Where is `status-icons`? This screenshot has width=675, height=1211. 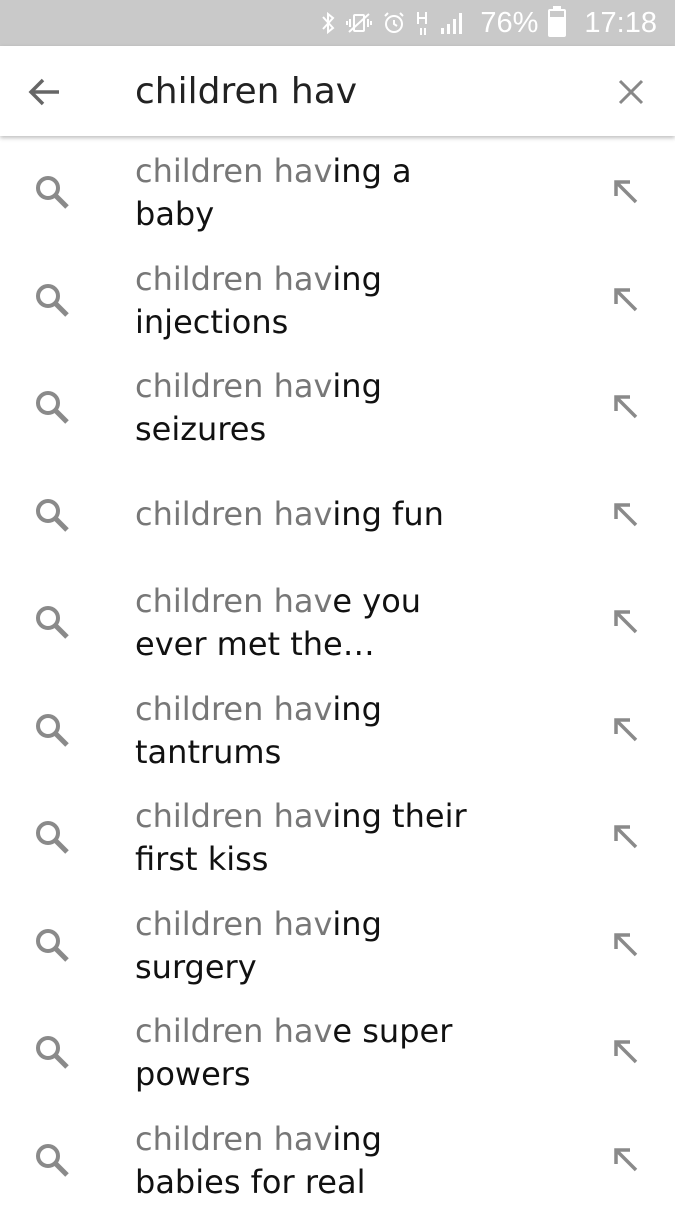 status-icons is located at coordinates (392, 23).